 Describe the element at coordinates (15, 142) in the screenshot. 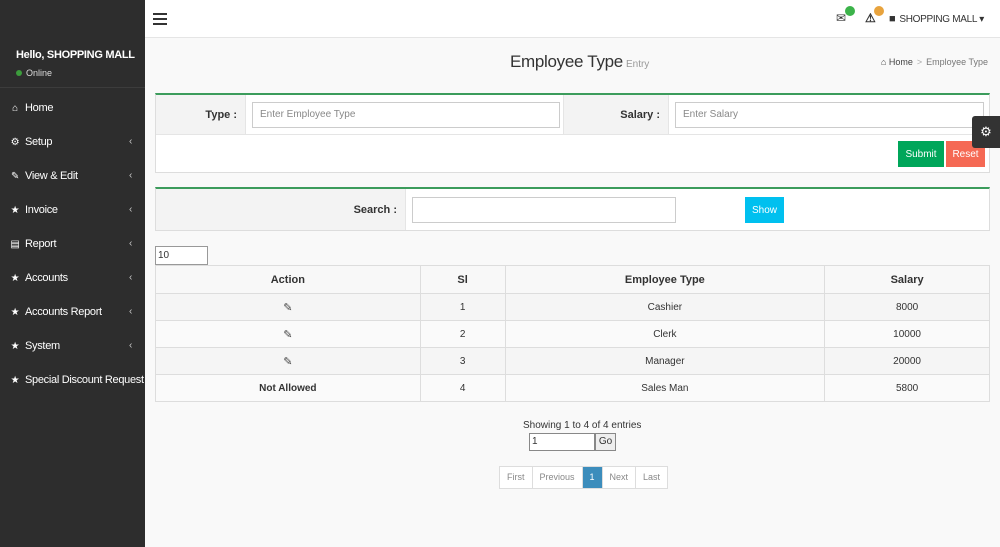

I see `cogs-icon: ⚙` at that location.